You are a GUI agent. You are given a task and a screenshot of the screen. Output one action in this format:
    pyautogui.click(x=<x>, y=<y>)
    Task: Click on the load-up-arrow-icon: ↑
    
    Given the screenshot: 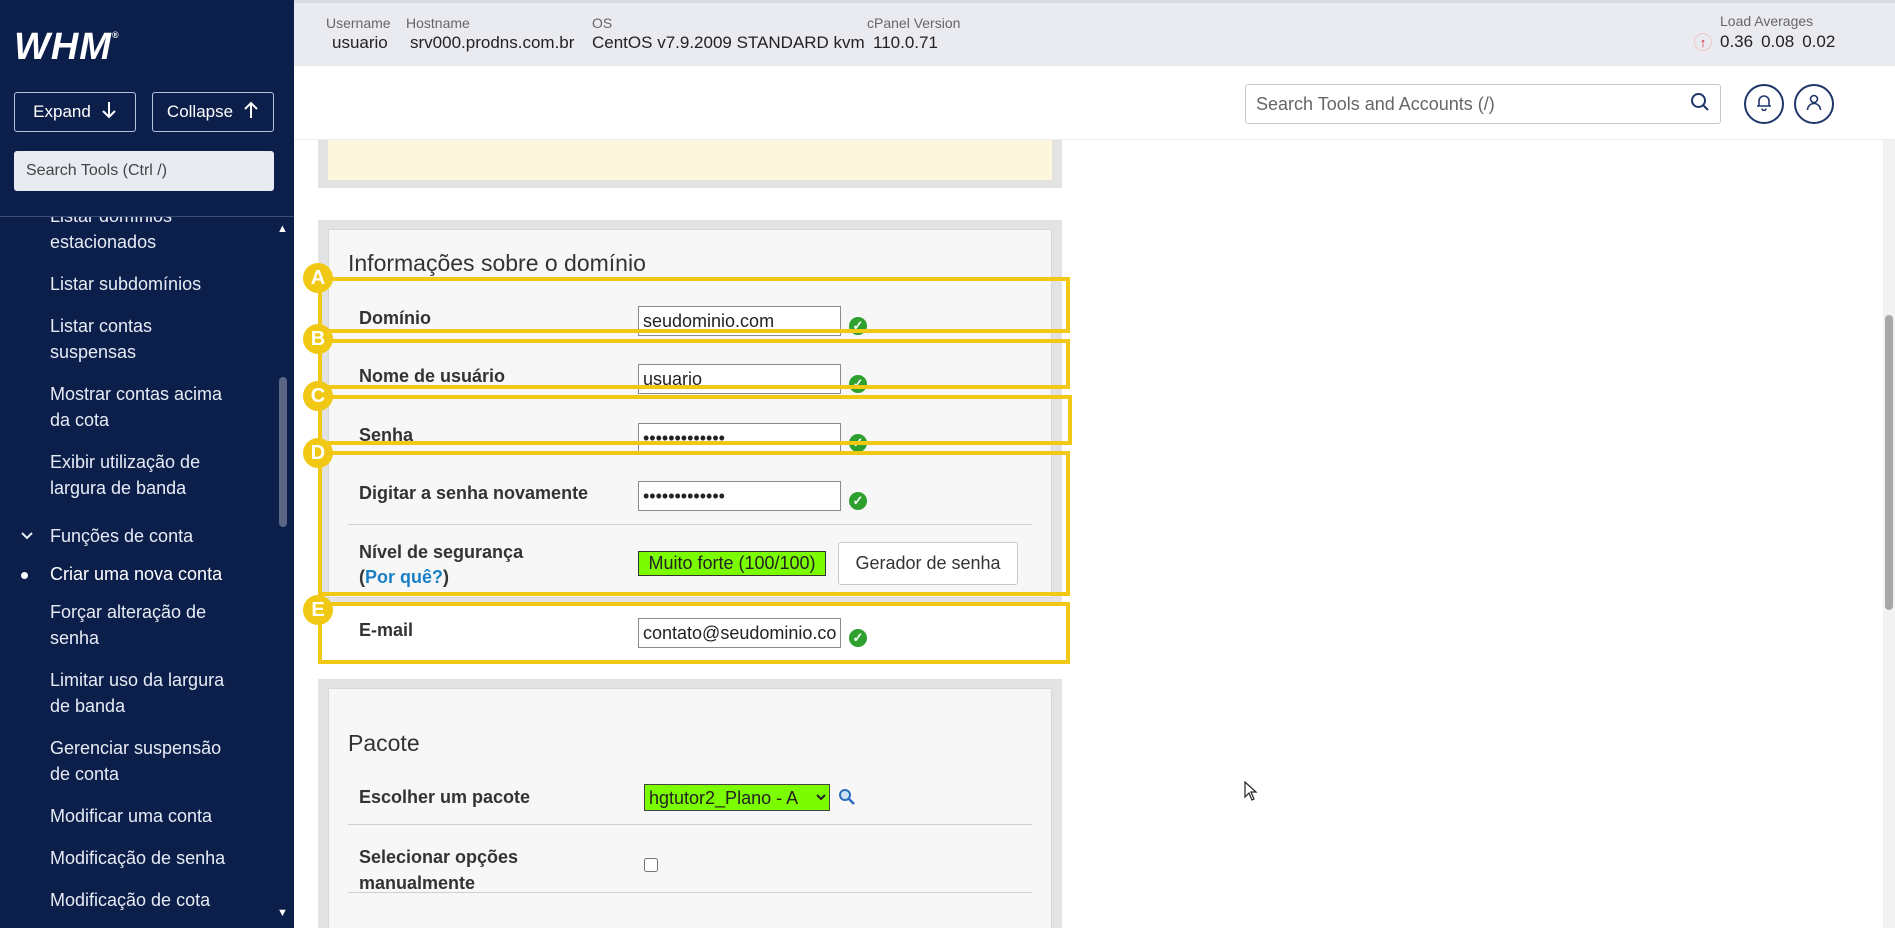 What is the action you would take?
    pyautogui.click(x=1703, y=42)
    